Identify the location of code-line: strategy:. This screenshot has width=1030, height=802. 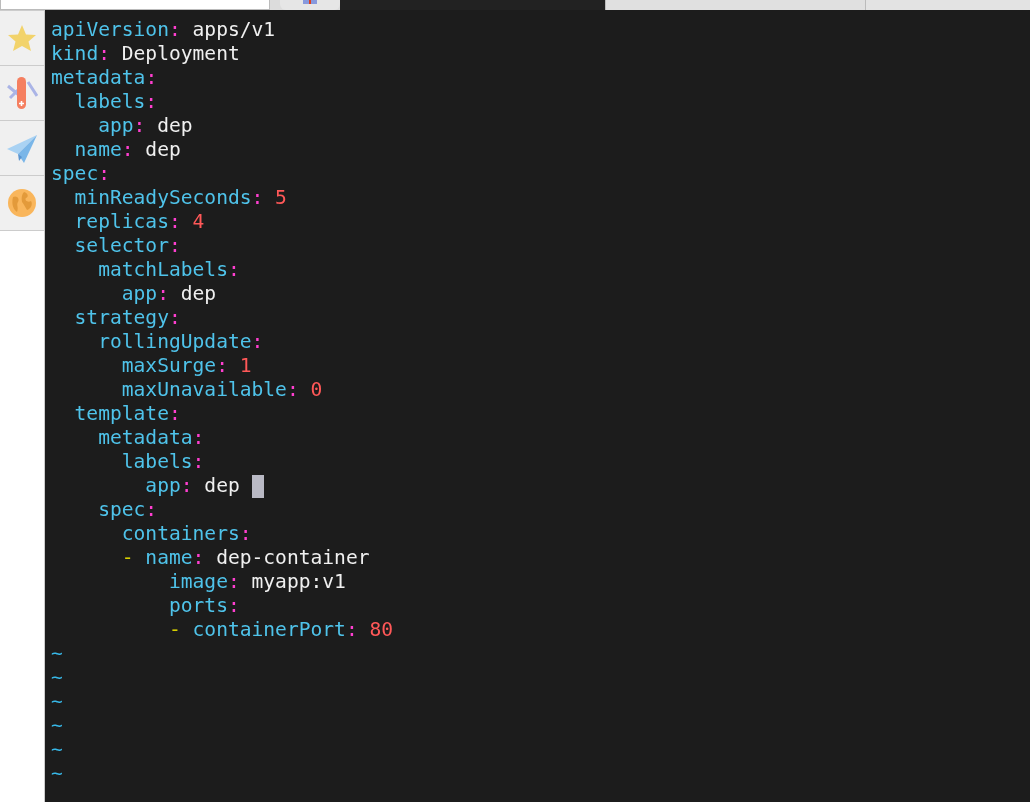
(127, 318).